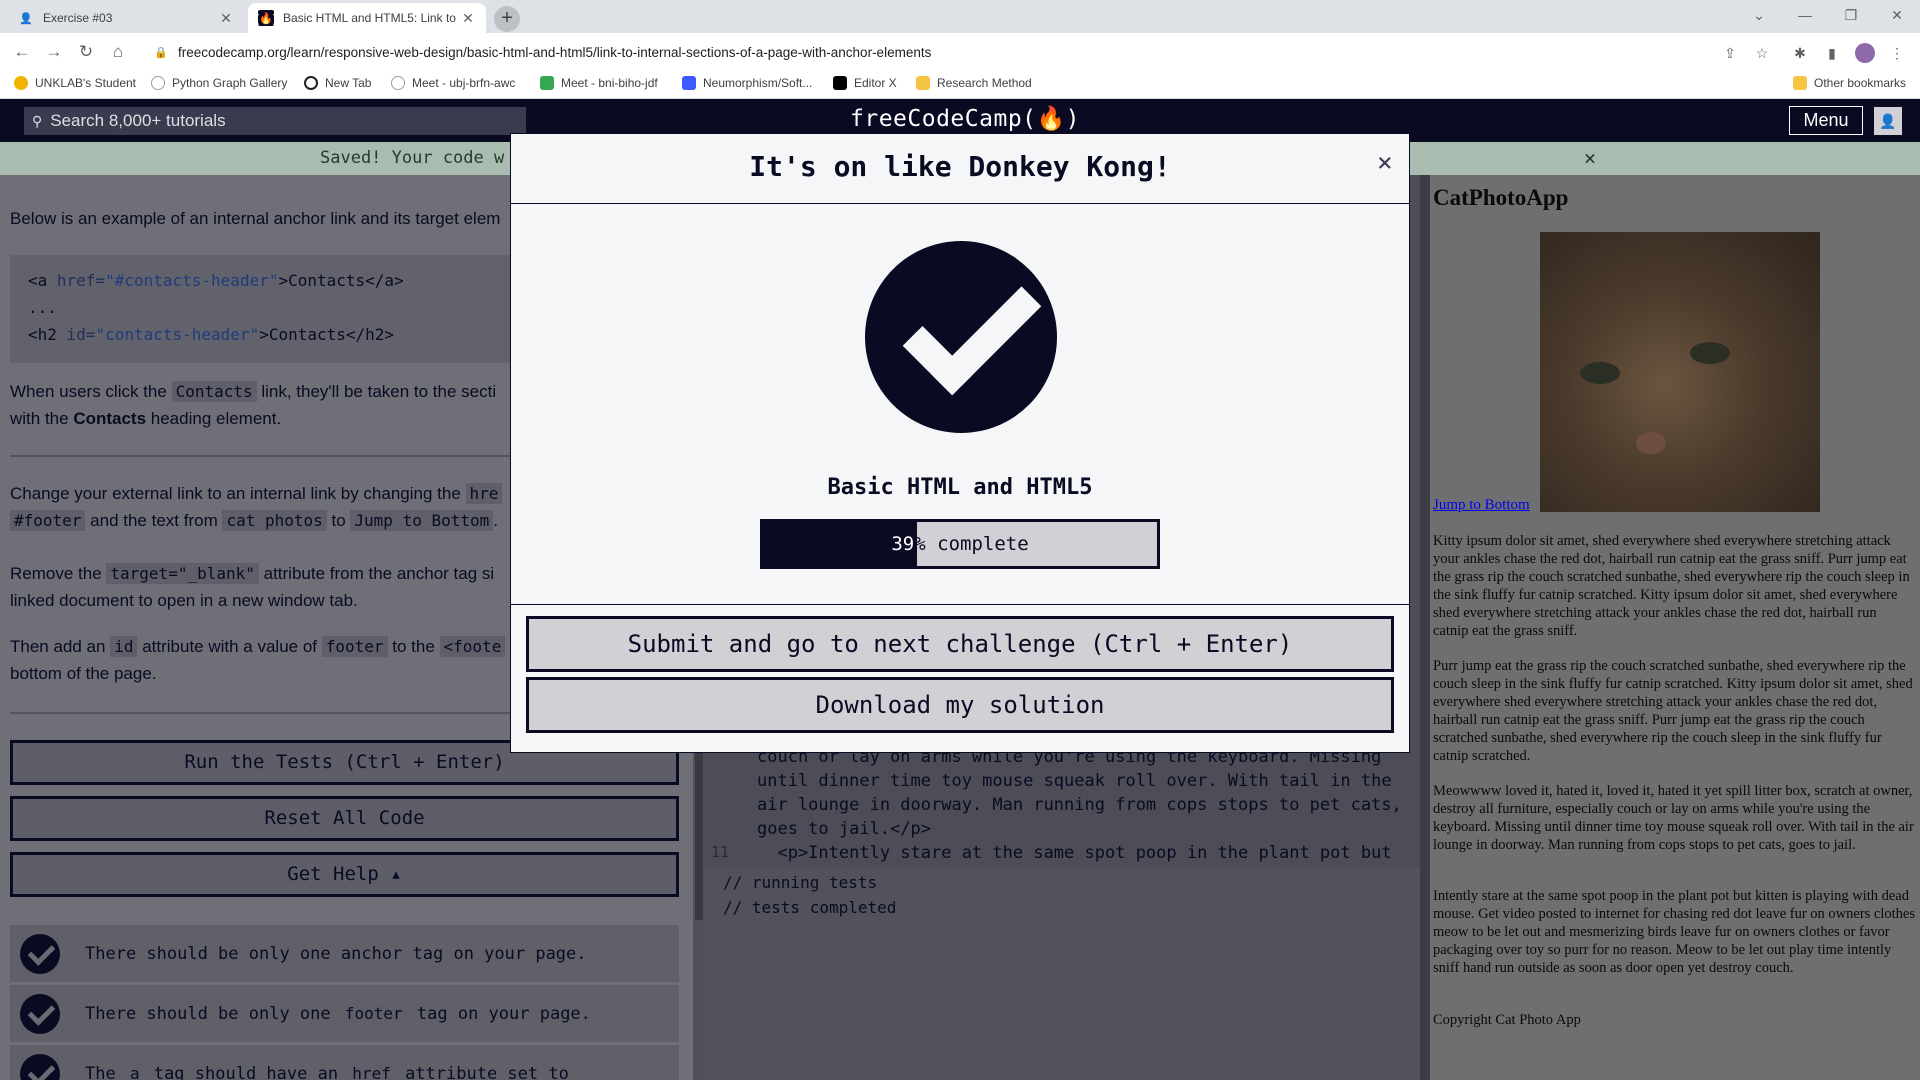  What do you see at coordinates (1897, 16) in the screenshot?
I see `close-window-button: ✕` at bounding box center [1897, 16].